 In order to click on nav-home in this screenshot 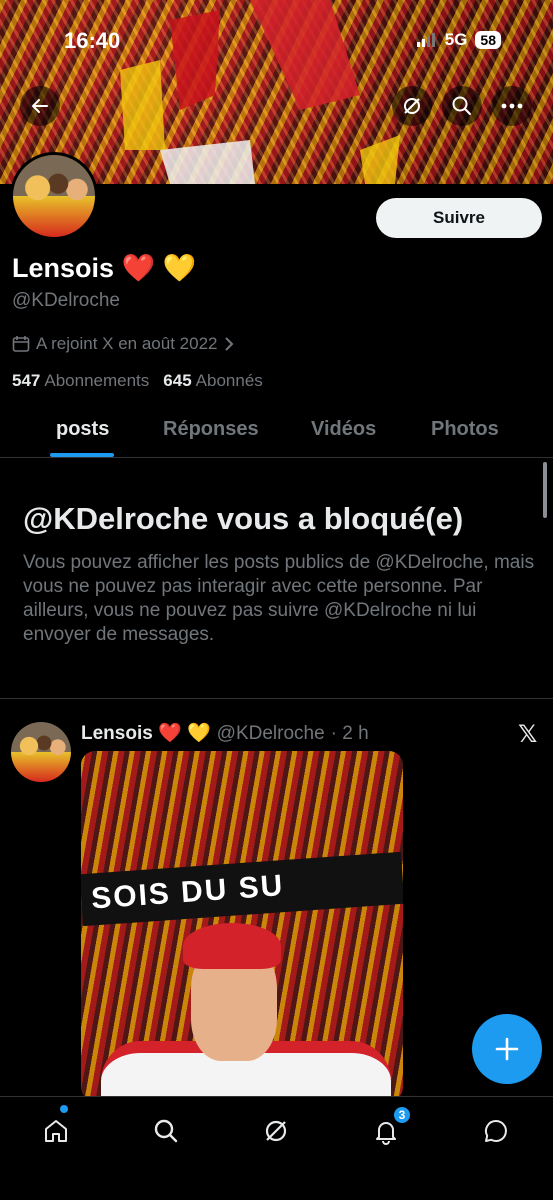, I will do `click(56, 1131)`.